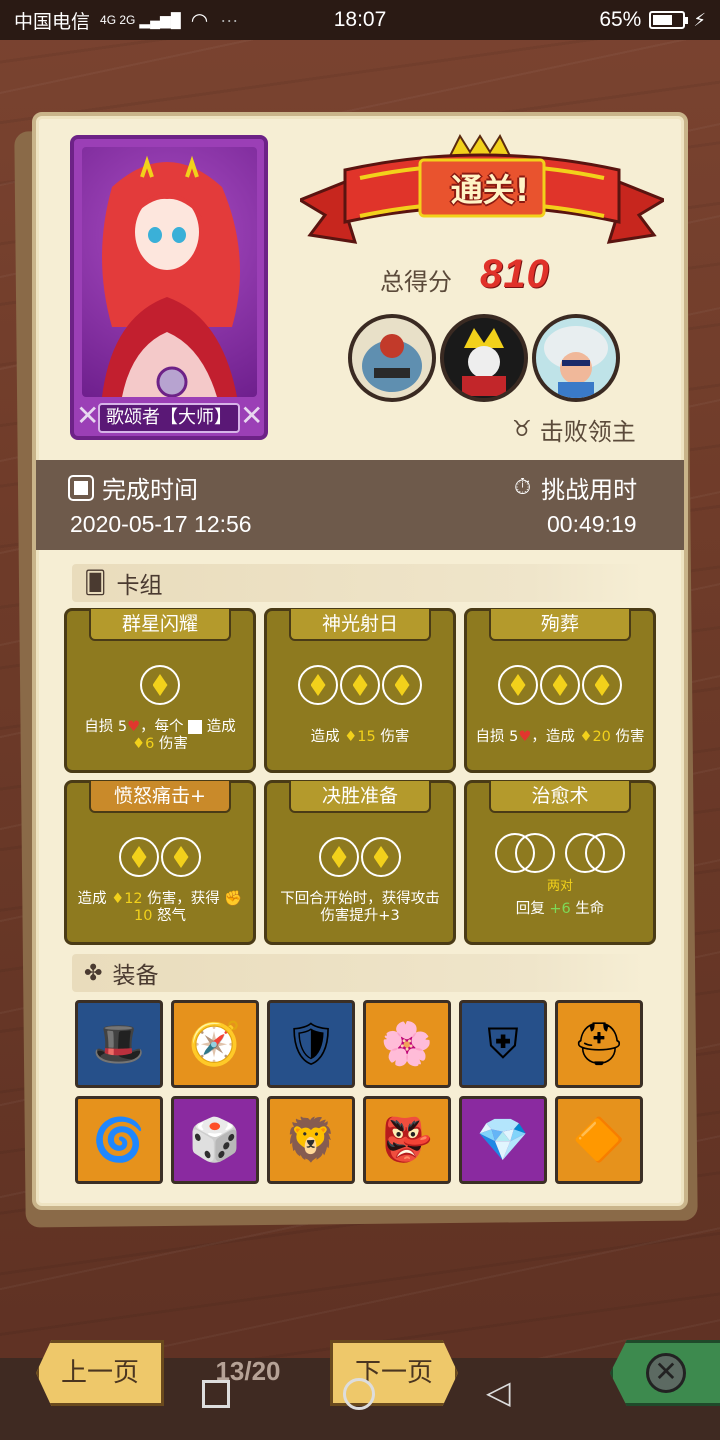 The image size is (720, 1440). What do you see at coordinates (195, 727) in the screenshot?
I see `slot-icon` at bounding box center [195, 727].